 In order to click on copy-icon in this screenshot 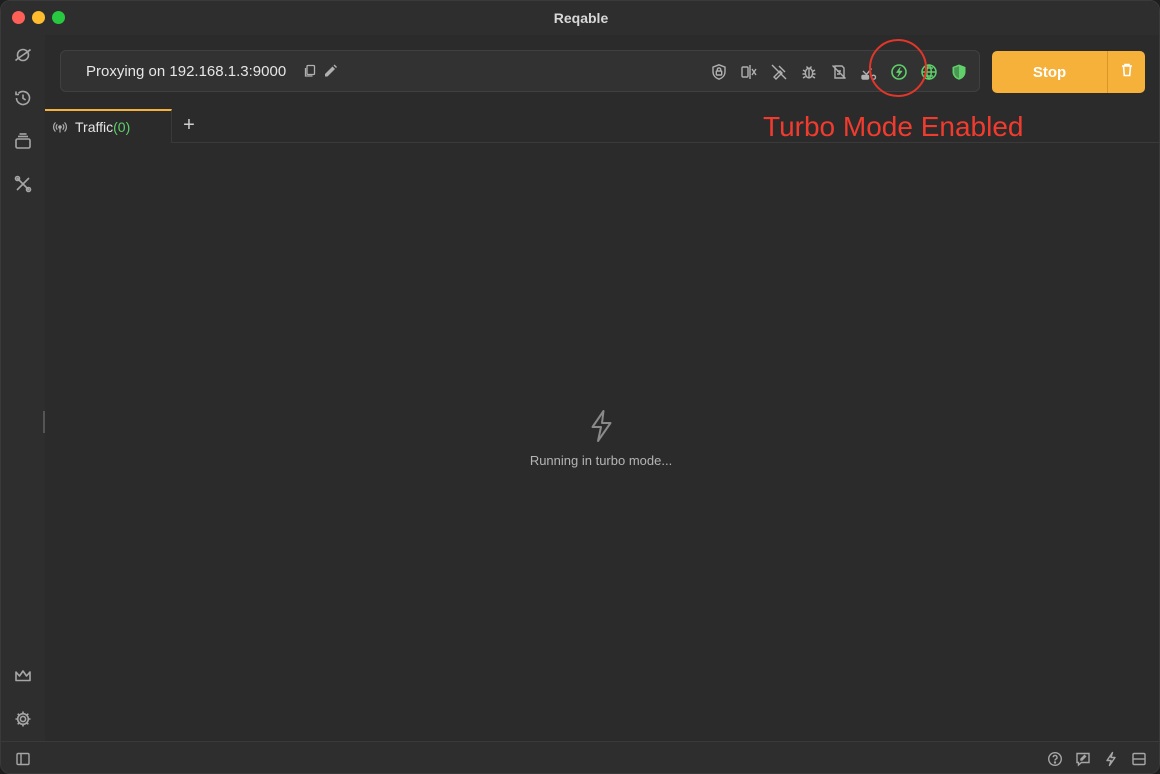, I will do `click(310, 71)`.